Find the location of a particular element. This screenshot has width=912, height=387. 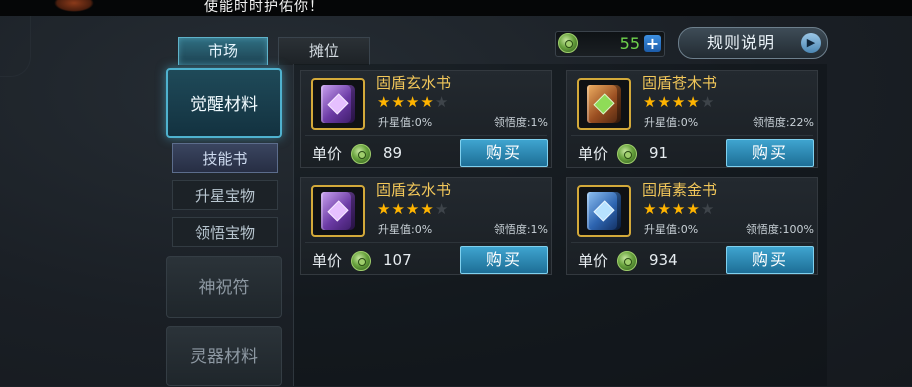

rules-button: 规则说明 ▶ is located at coordinates (753, 43).